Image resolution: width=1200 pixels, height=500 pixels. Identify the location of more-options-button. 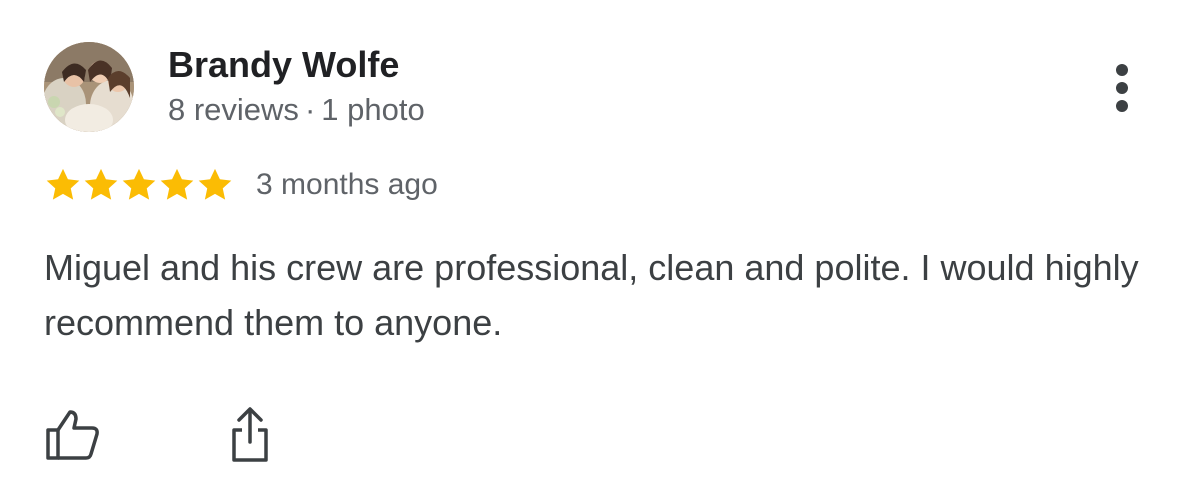
(1122, 88).